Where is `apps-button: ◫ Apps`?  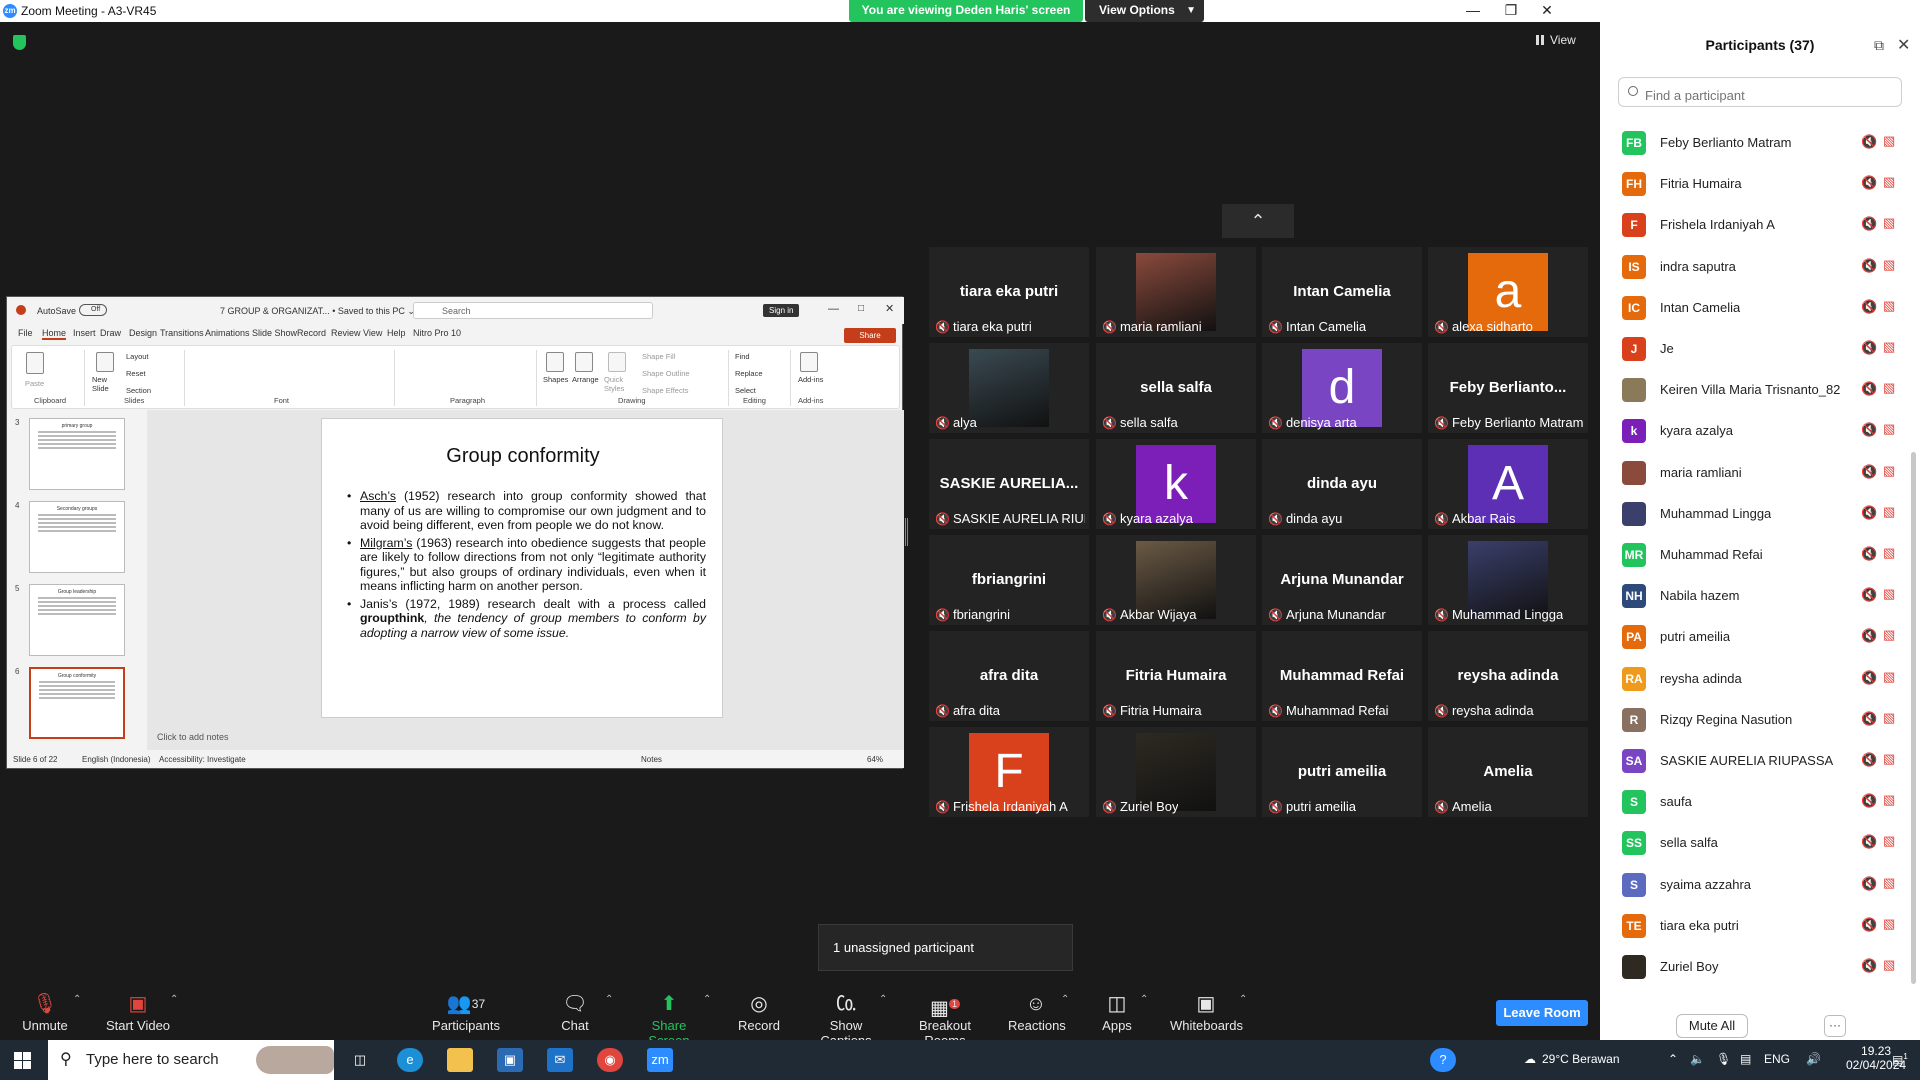 apps-button: ◫ Apps is located at coordinates (1117, 1011).